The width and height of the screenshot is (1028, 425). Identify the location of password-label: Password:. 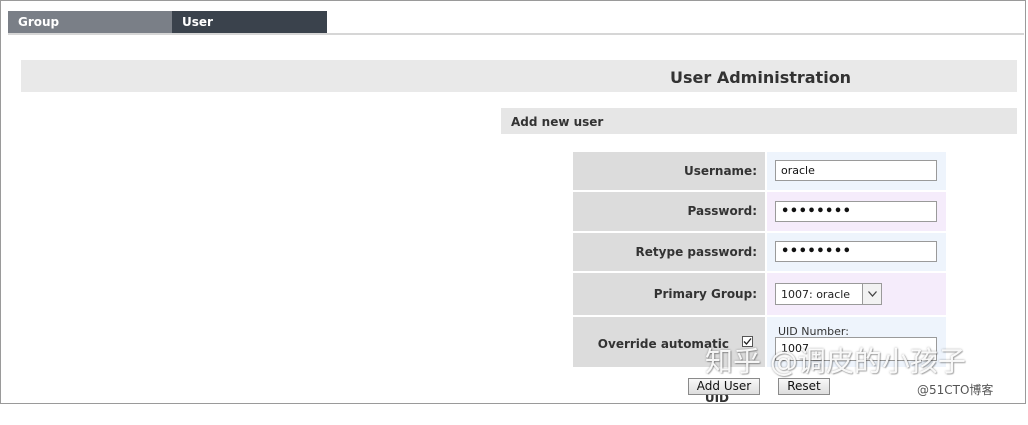
(669, 211).